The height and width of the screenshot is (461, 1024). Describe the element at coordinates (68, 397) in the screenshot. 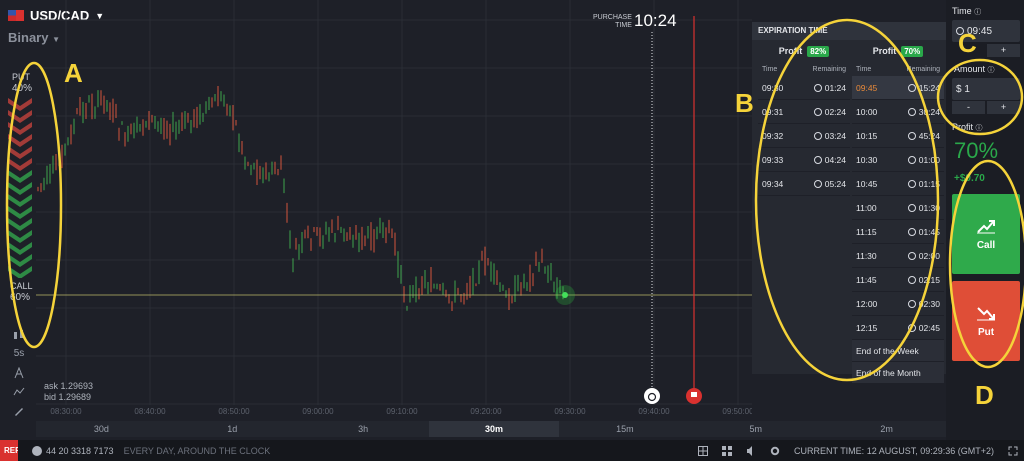

I see `bid-price: bid 1.29689` at that location.